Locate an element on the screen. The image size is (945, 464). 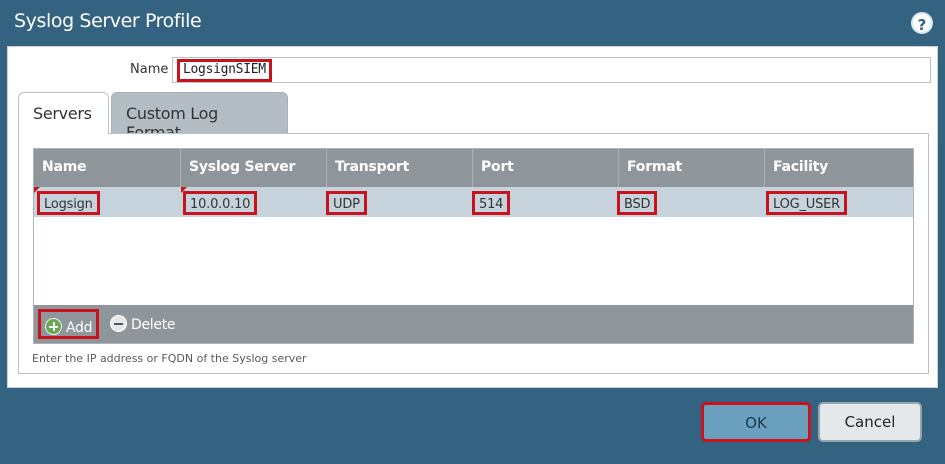
cell-syslog-server: 10.0.0.10 is located at coordinates (220, 203).